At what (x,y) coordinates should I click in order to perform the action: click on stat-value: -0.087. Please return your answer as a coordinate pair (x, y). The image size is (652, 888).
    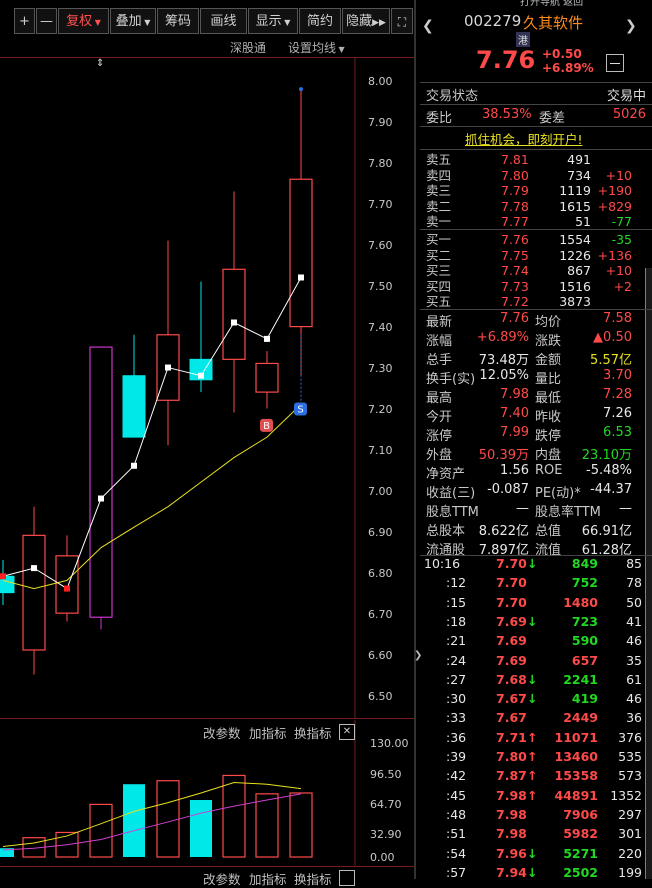
    Looking at the image, I should click on (508, 489).